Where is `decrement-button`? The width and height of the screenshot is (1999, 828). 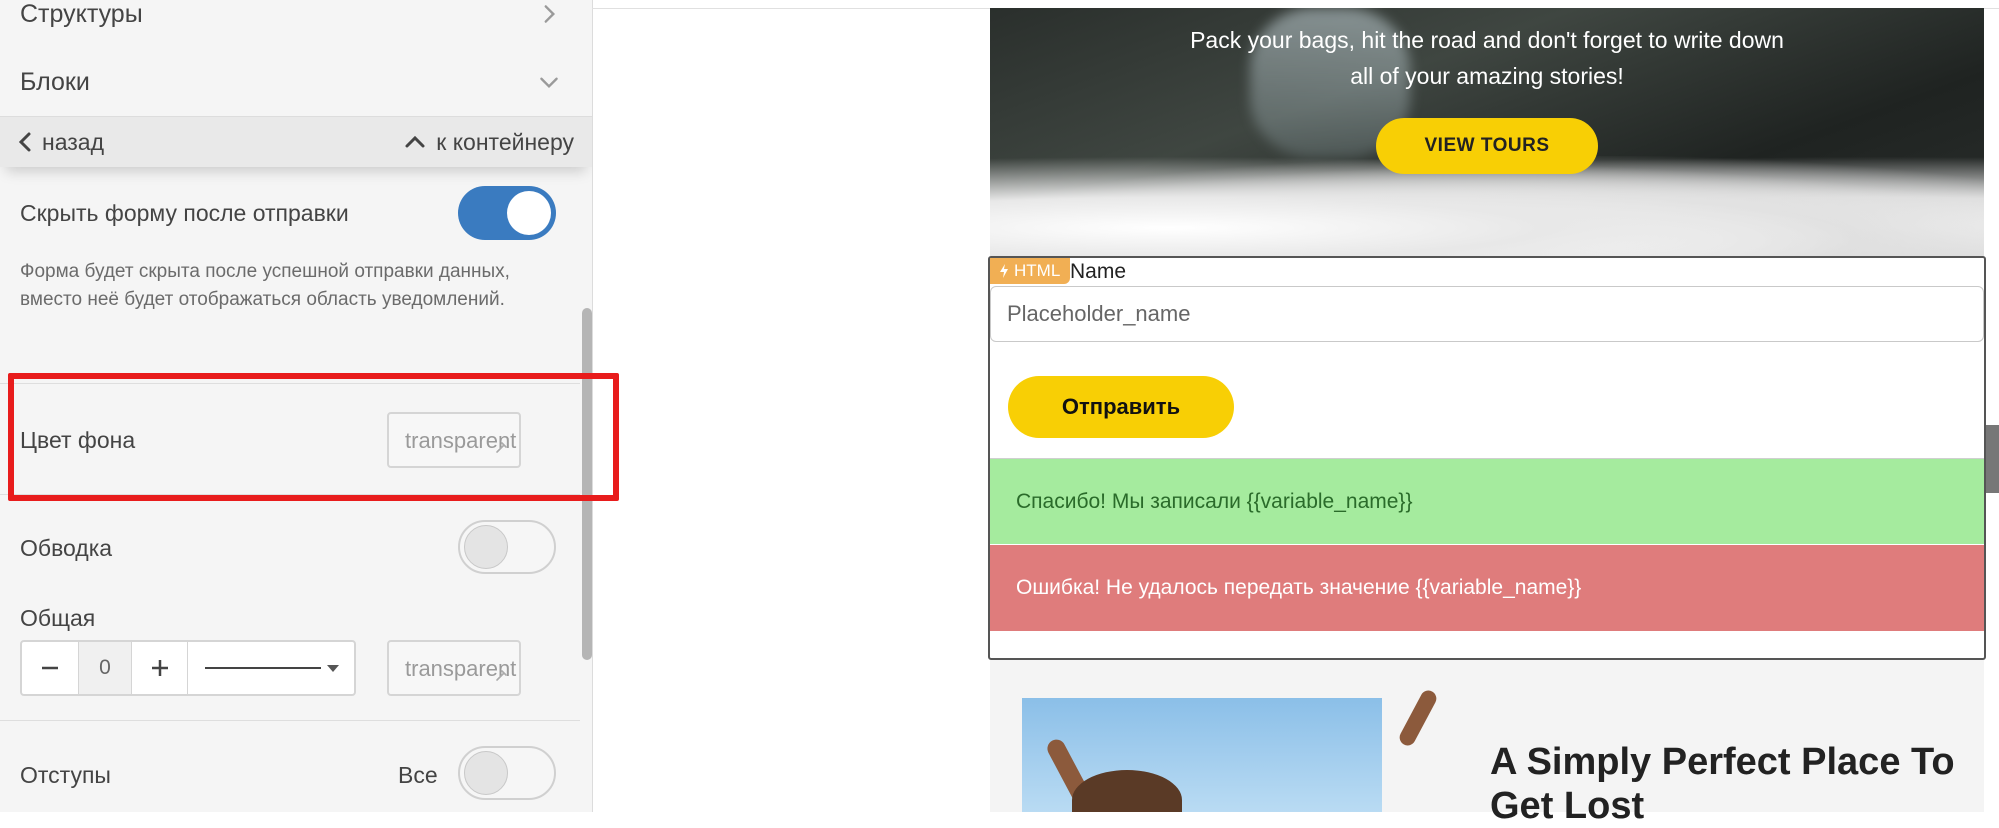 decrement-button is located at coordinates (50, 668).